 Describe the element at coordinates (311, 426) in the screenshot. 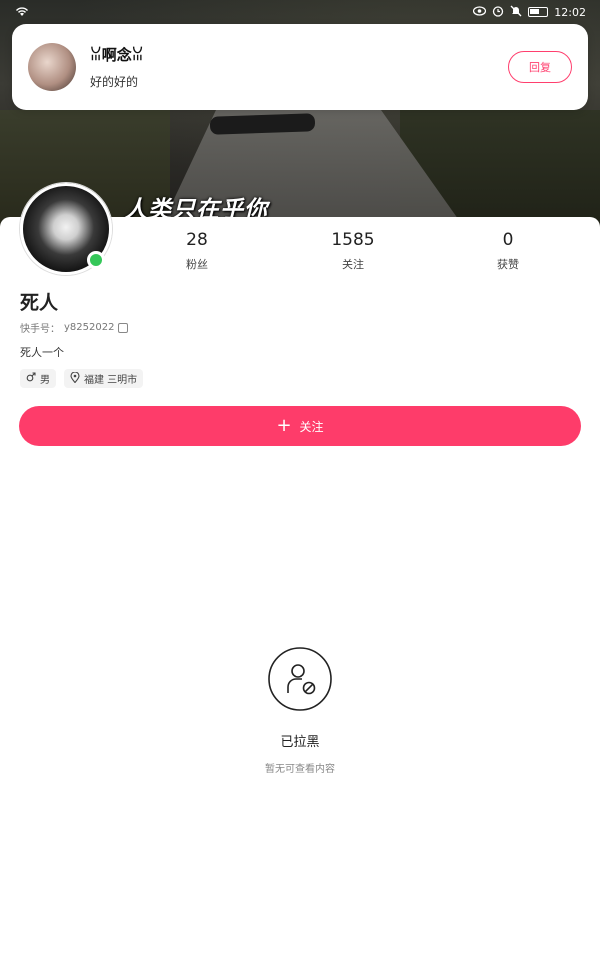

I see `follow-label: 关注` at that location.